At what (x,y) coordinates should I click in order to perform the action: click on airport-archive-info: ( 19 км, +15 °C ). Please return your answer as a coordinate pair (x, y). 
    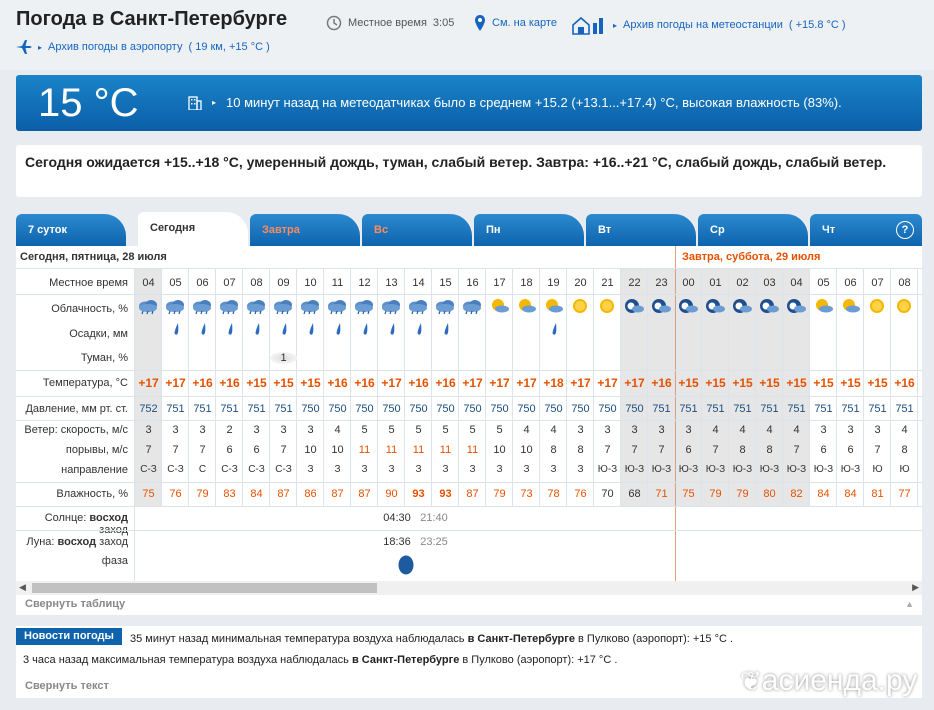
    Looking at the image, I should click on (229, 47).